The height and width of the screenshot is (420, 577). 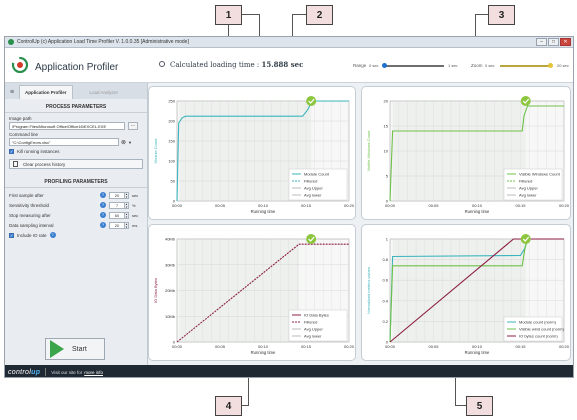 What do you see at coordinates (313, 195) in the screenshot?
I see `legend-label: Avg lower` at bounding box center [313, 195].